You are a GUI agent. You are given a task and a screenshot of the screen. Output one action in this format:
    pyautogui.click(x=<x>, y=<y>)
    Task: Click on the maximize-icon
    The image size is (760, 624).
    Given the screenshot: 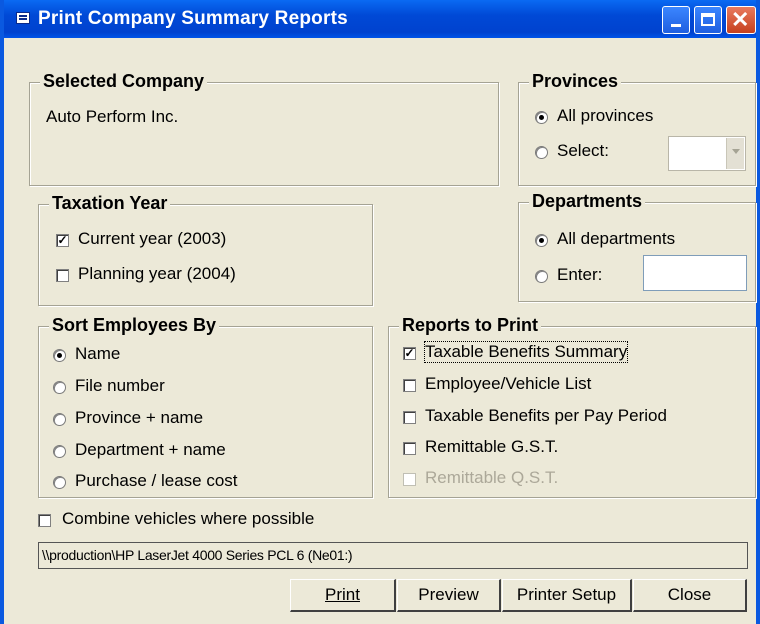 What is the action you would take?
    pyautogui.click(x=708, y=19)
    